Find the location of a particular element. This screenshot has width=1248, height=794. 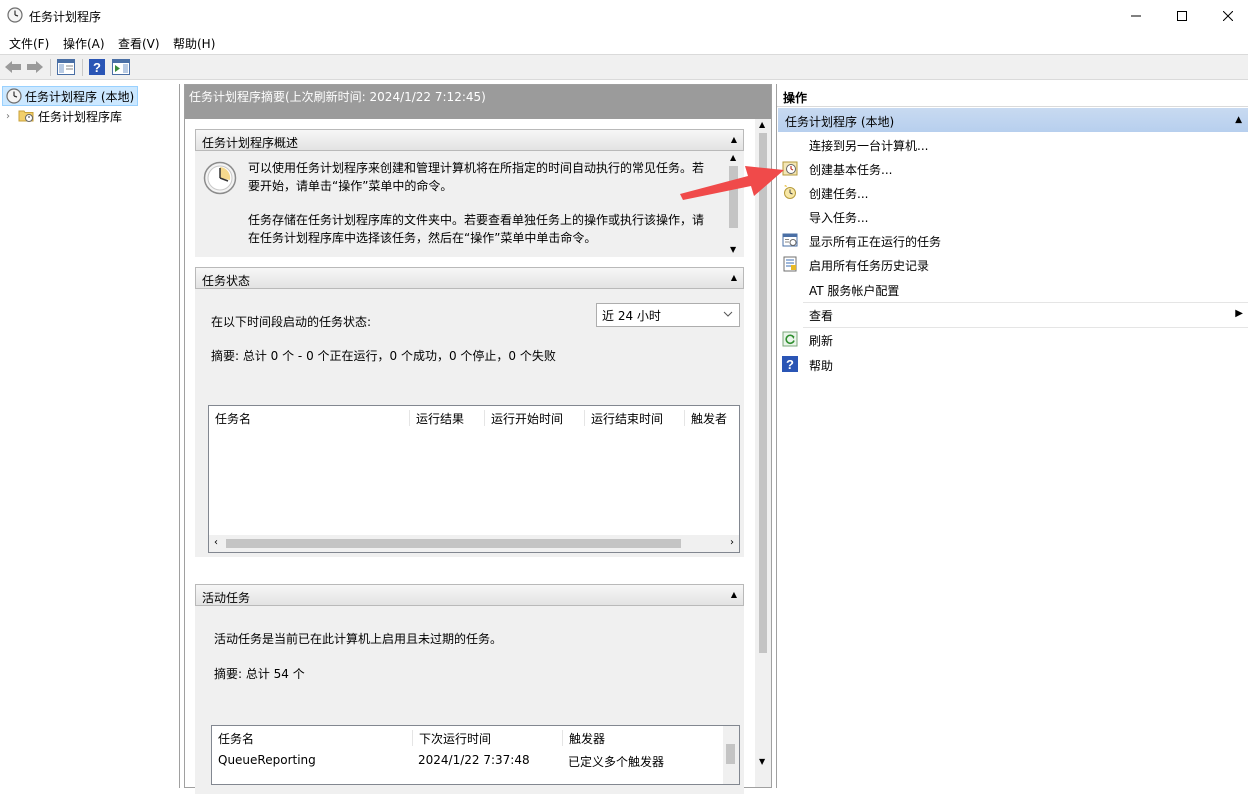

minimize-icon is located at coordinates (1136, 15).